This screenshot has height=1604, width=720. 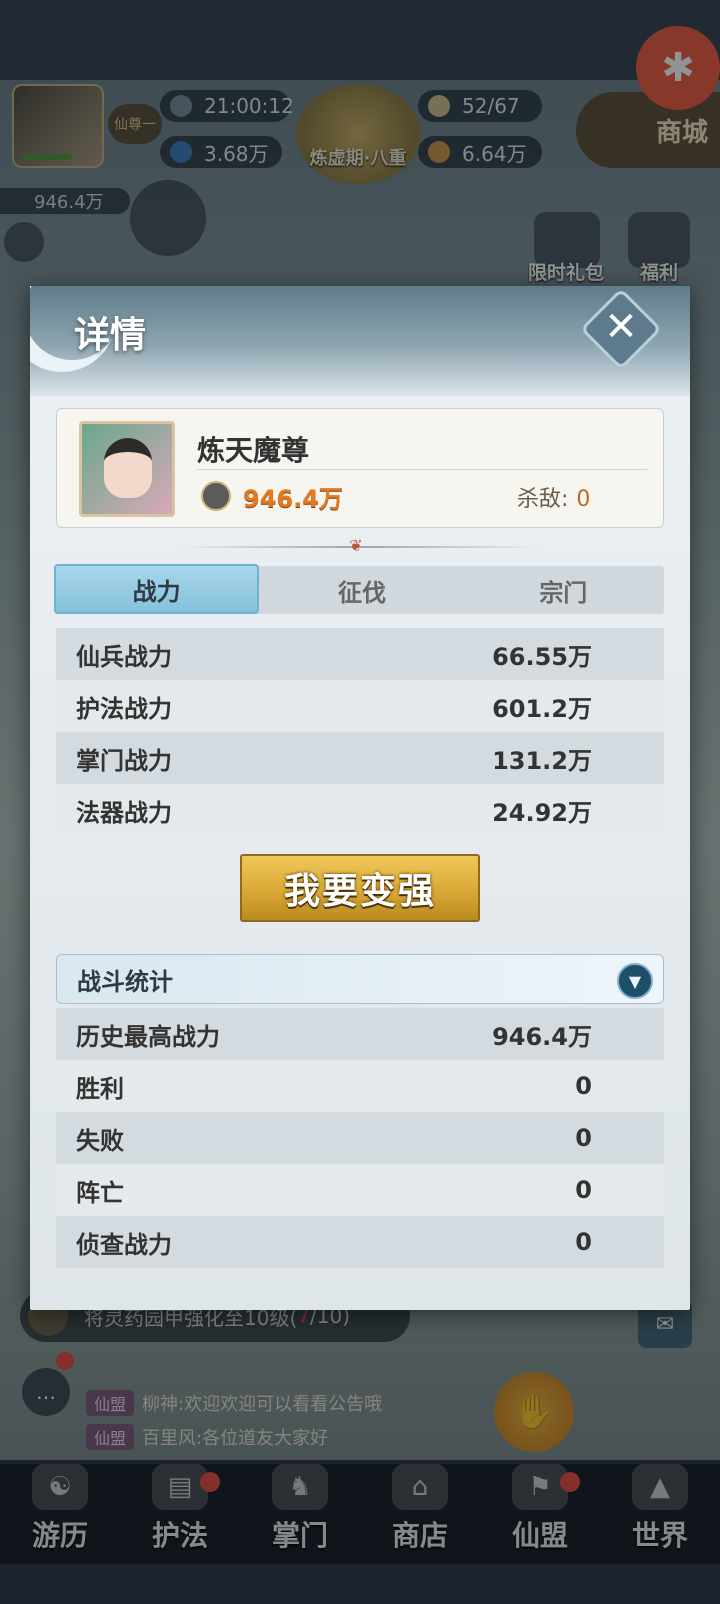 What do you see at coordinates (621, 327) in the screenshot?
I see `close-icon: ✕` at bounding box center [621, 327].